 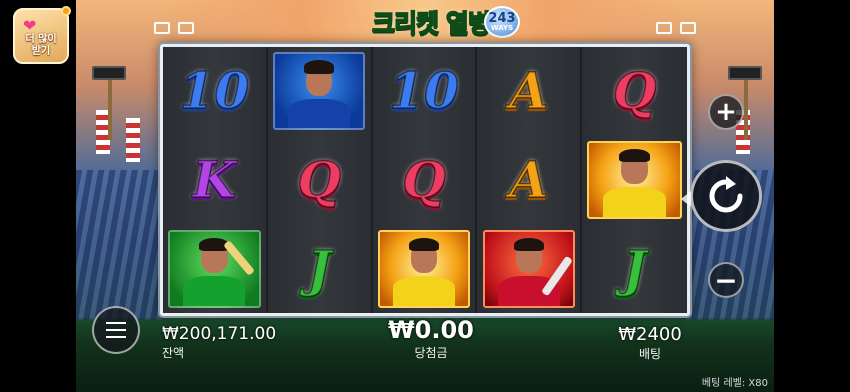 I want to click on autoplay-arrow-icon, so click(x=686, y=199).